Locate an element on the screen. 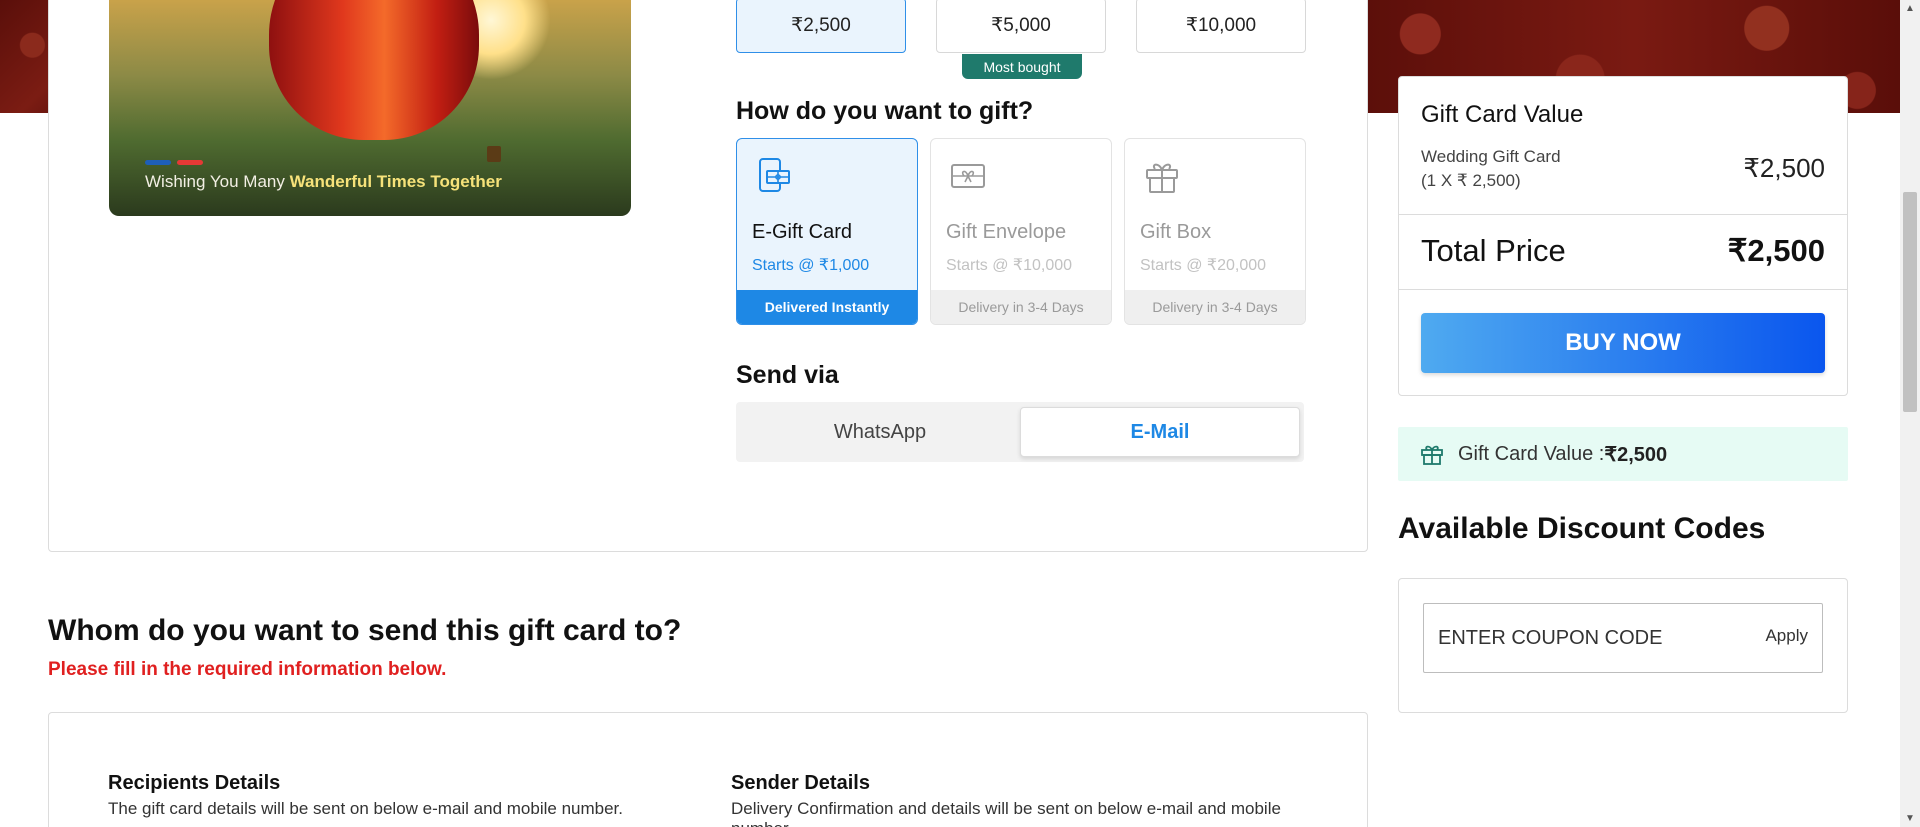  summary-item-qty: (1 X ₹ 2,500) is located at coordinates (1471, 180).